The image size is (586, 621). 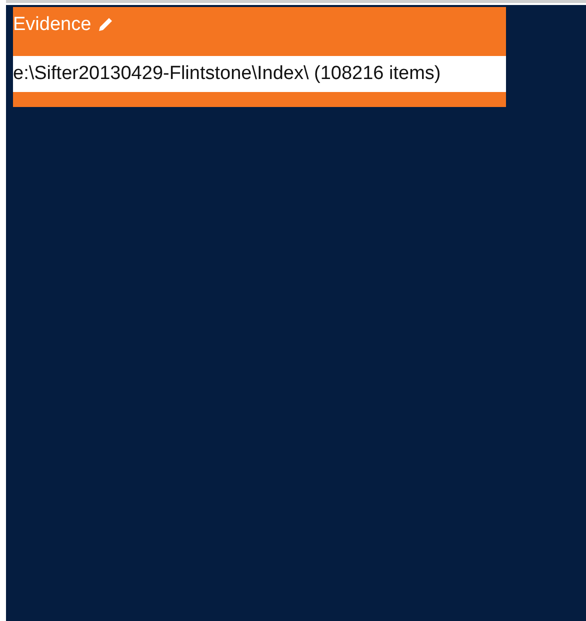 I want to click on card-title: Evidence, so click(x=52, y=25).